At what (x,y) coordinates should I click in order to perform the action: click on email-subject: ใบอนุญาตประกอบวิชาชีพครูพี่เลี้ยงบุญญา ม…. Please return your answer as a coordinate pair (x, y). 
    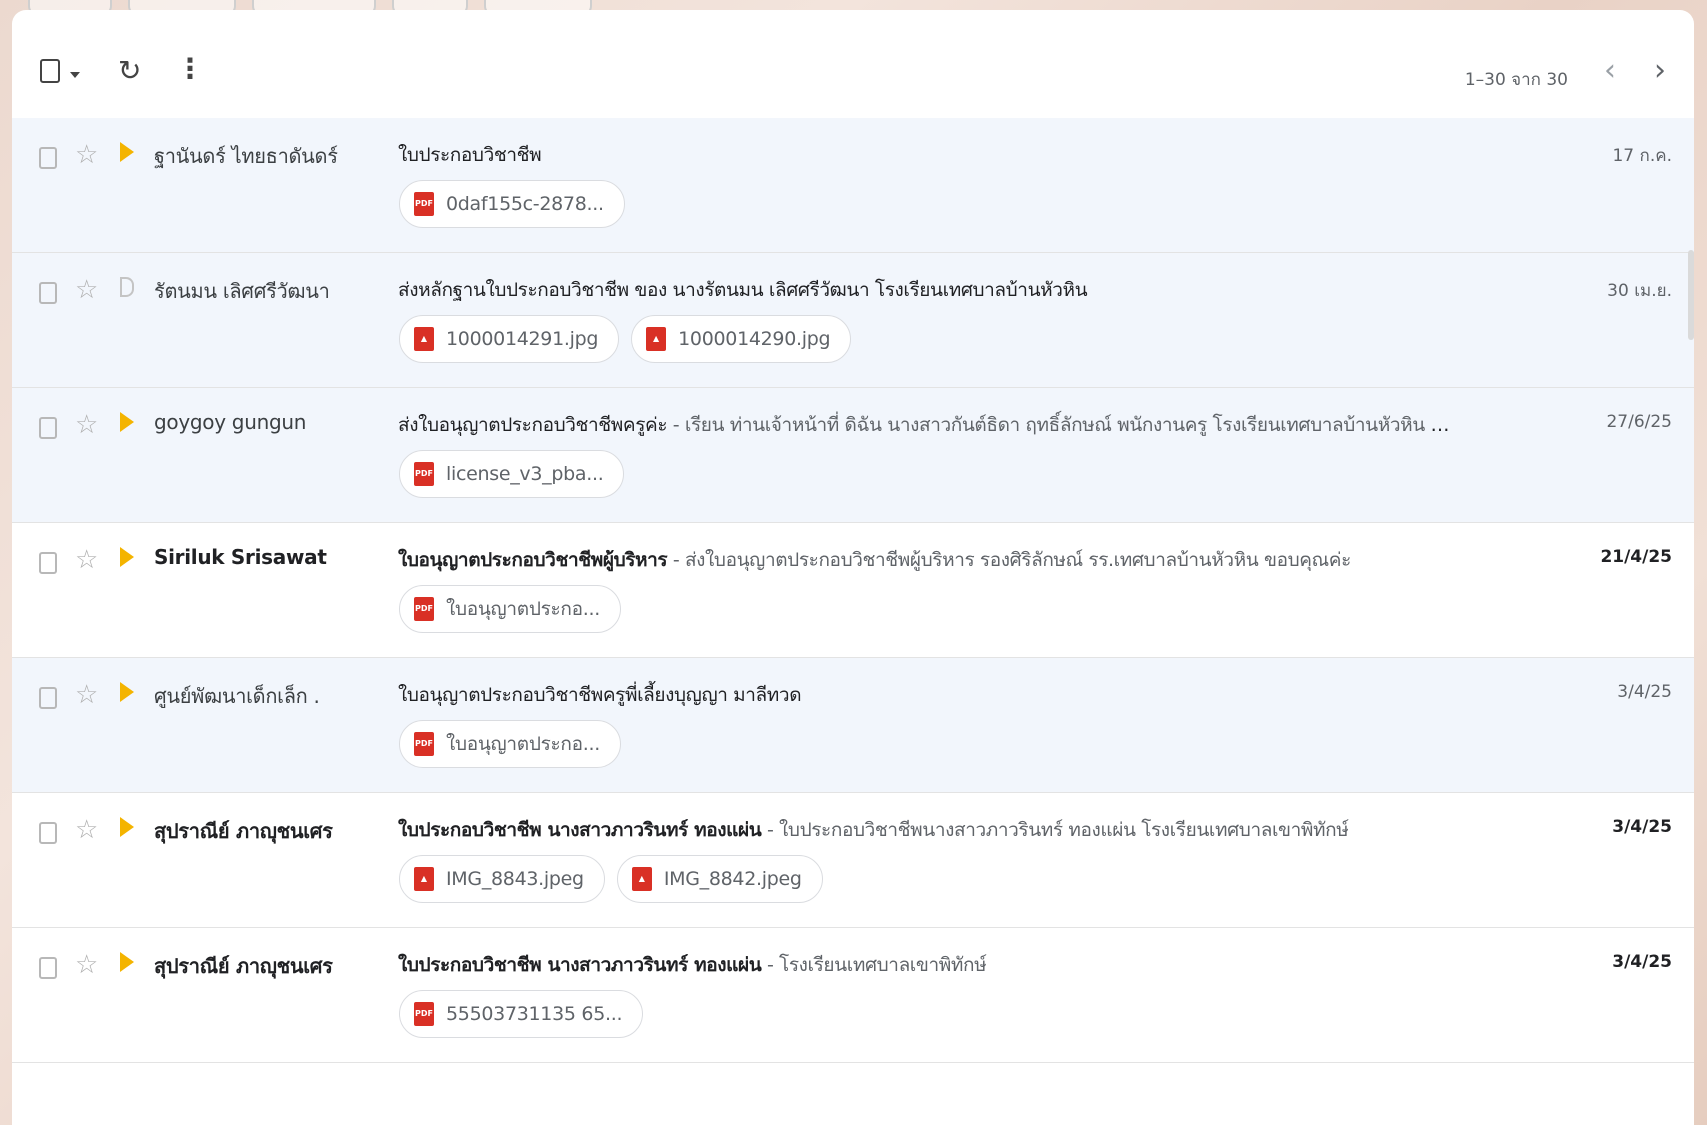
    Looking at the image, I should click on (600, 695).